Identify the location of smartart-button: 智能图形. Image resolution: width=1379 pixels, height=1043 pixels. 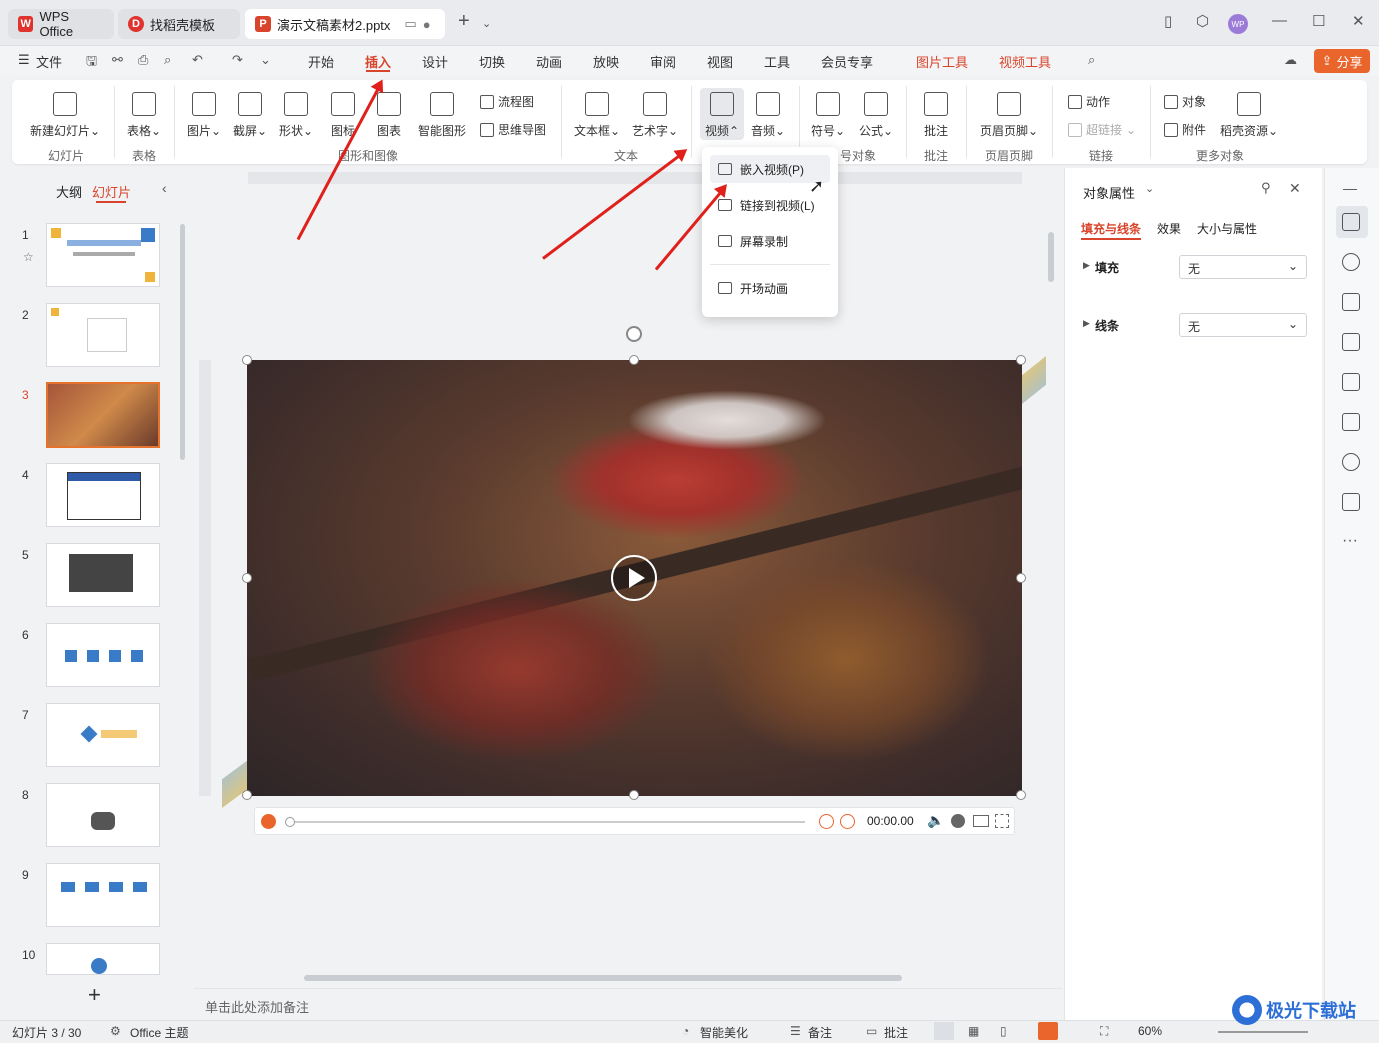
(442, 115).